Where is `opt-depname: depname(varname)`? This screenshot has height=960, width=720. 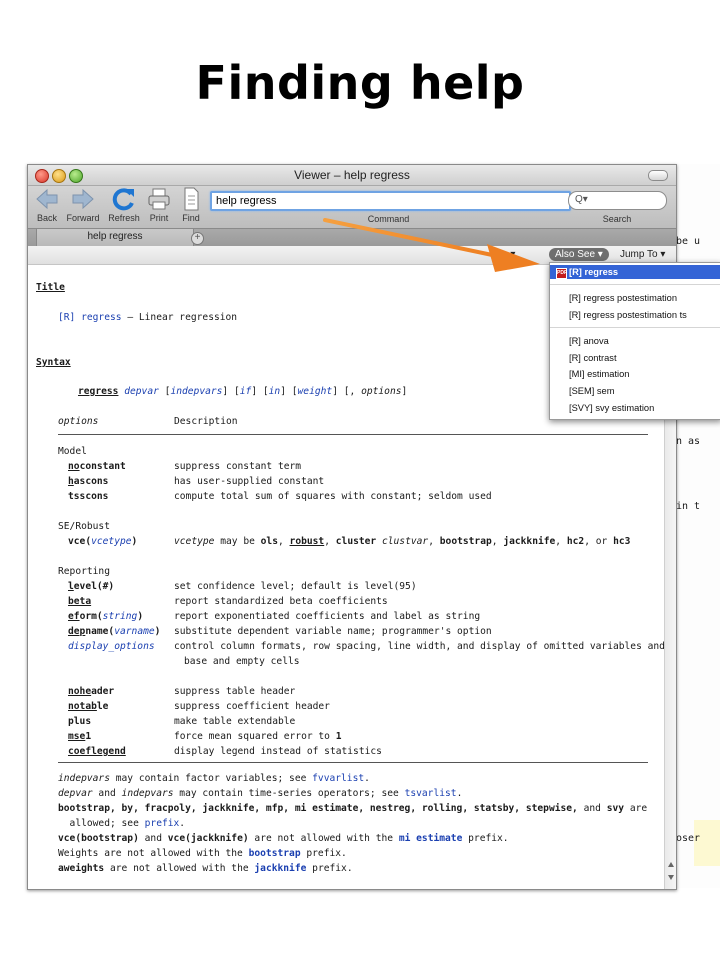
opt-depname: depname(varname) is located at coordinates (114, 632).